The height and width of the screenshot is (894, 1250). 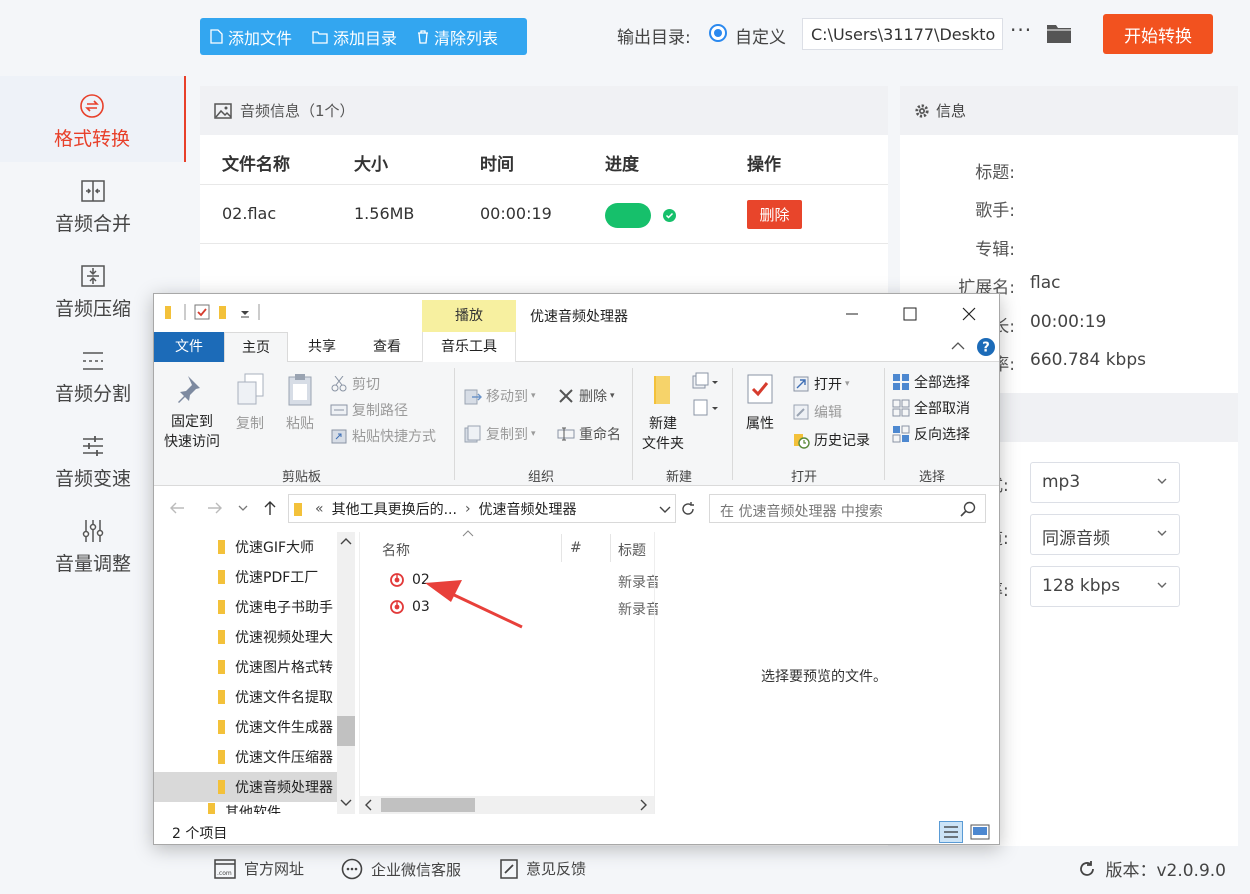 I want to click on tree-item: 优速文件生成器, so click(x=246, y=727).